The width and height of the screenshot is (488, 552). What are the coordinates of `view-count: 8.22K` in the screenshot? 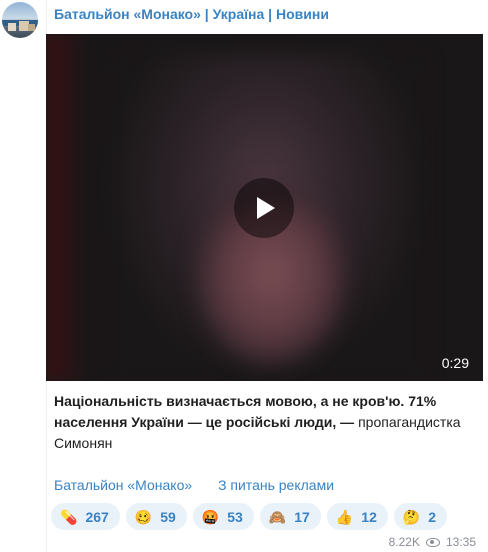 It's located at (404, 542).